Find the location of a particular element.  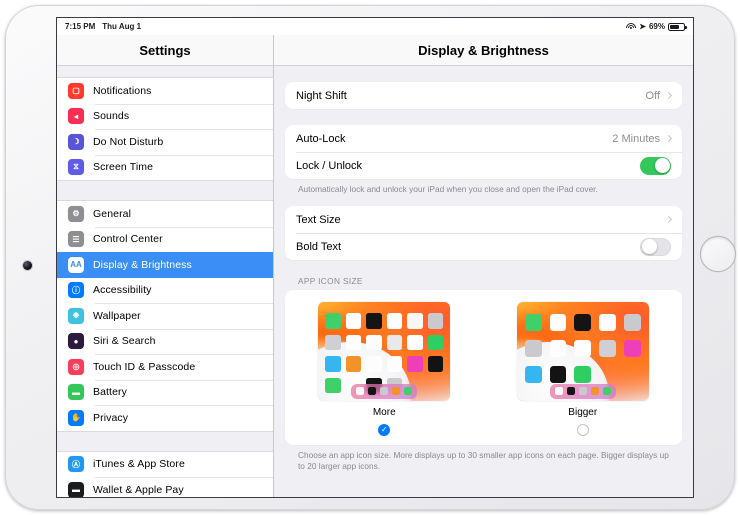

sidebar-item-label: Sounds is located at coordinates (111, 116).